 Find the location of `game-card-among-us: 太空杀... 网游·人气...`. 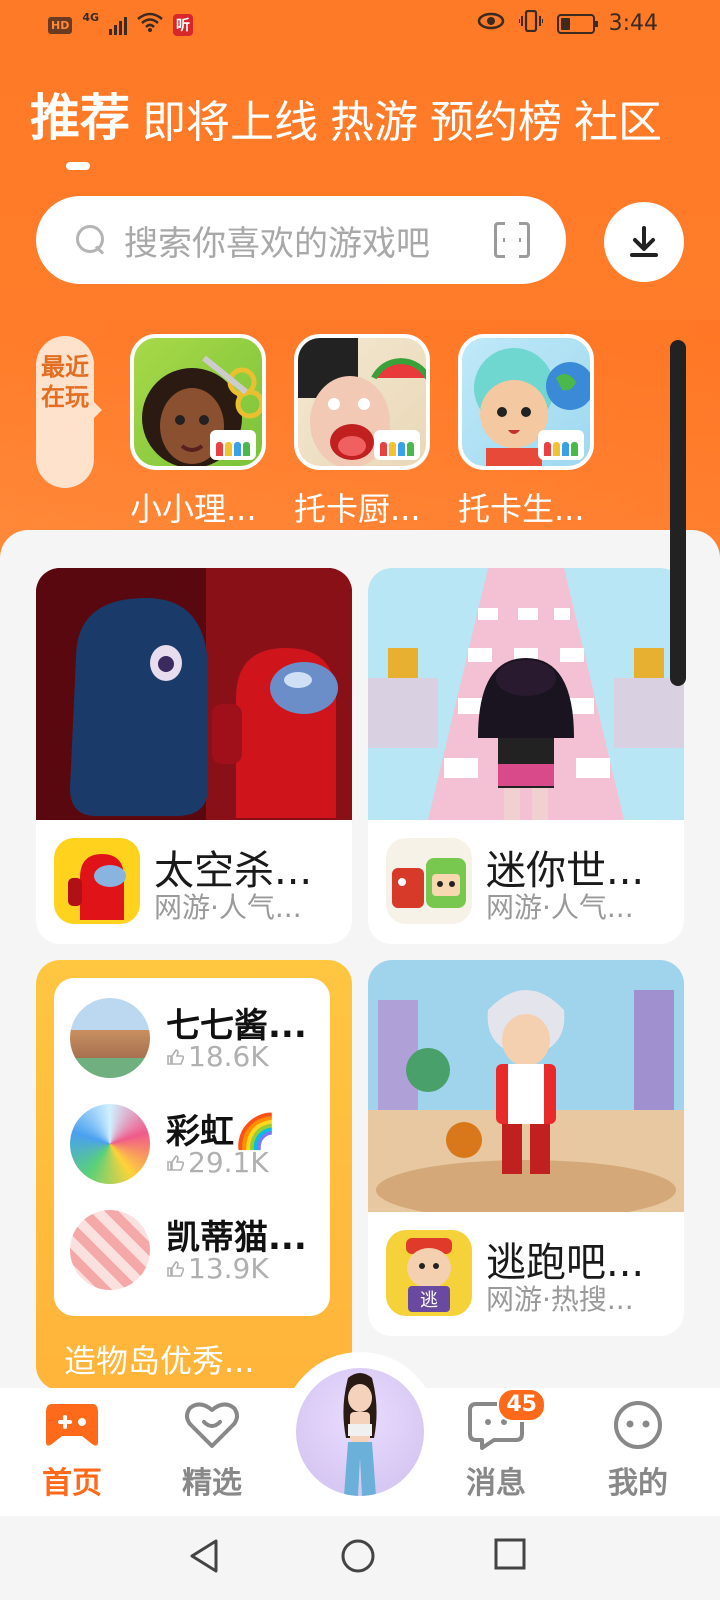

game-card-among-us: 太空杀... 网游·人气... is located at coordinates (194, 756).